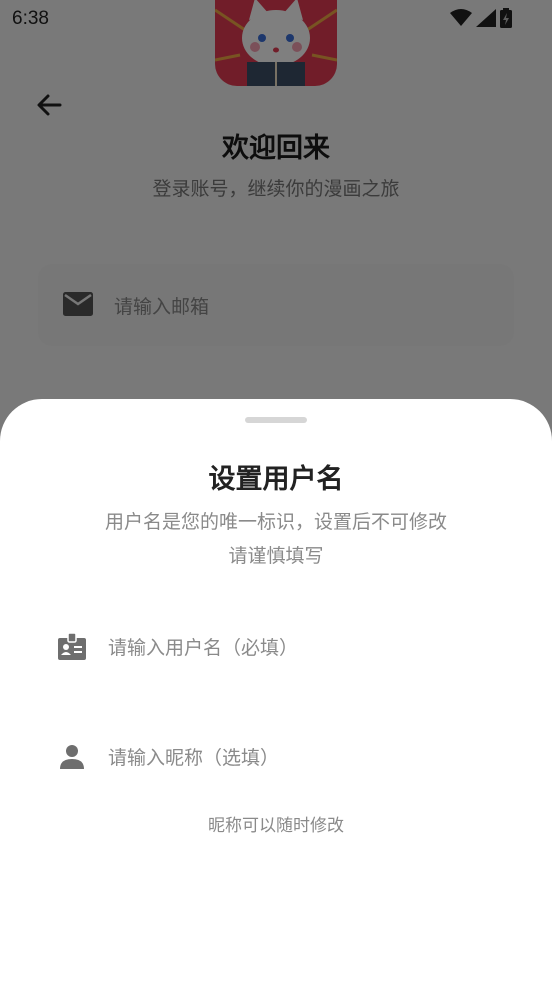  What do you see at coordinates (276, 479) in the screenshot?
I see `sheet-title: 设置用户名` at bounding box center [276, 479].